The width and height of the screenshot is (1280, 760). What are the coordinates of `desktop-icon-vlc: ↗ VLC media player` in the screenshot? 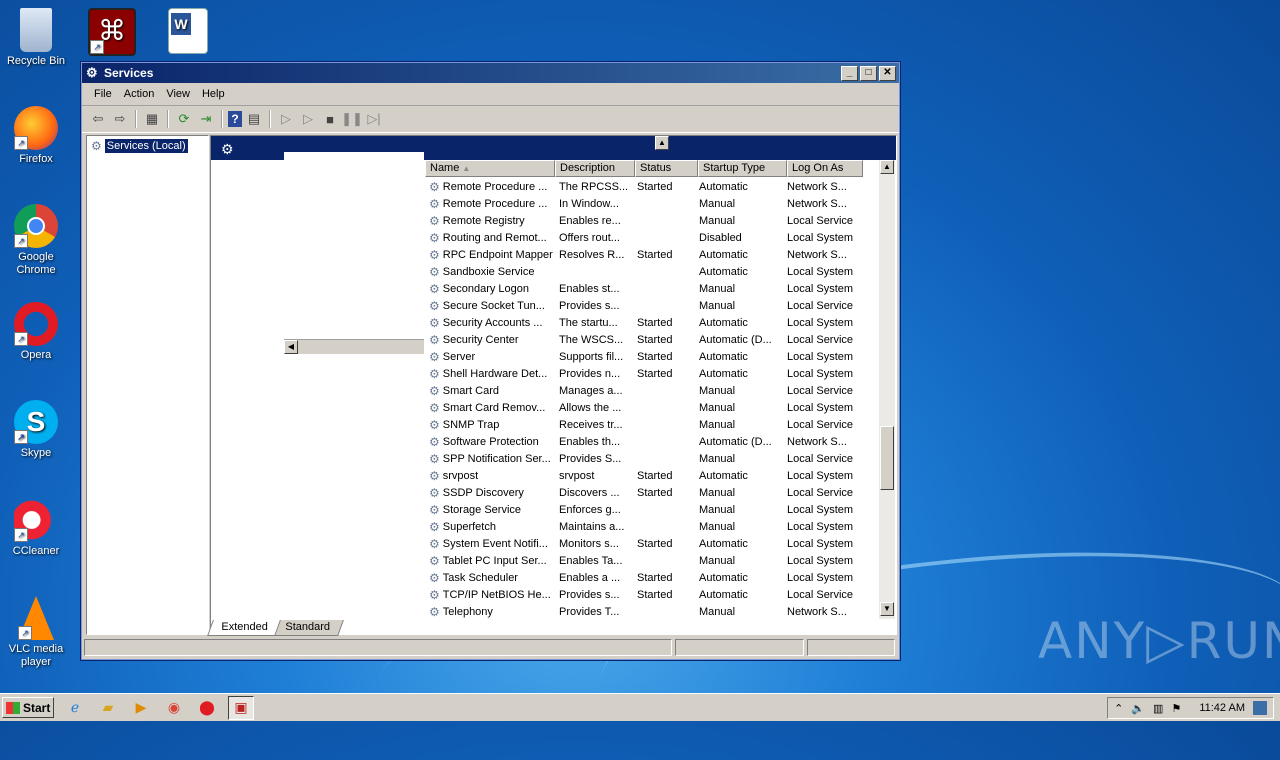 It's located at (36, 632).